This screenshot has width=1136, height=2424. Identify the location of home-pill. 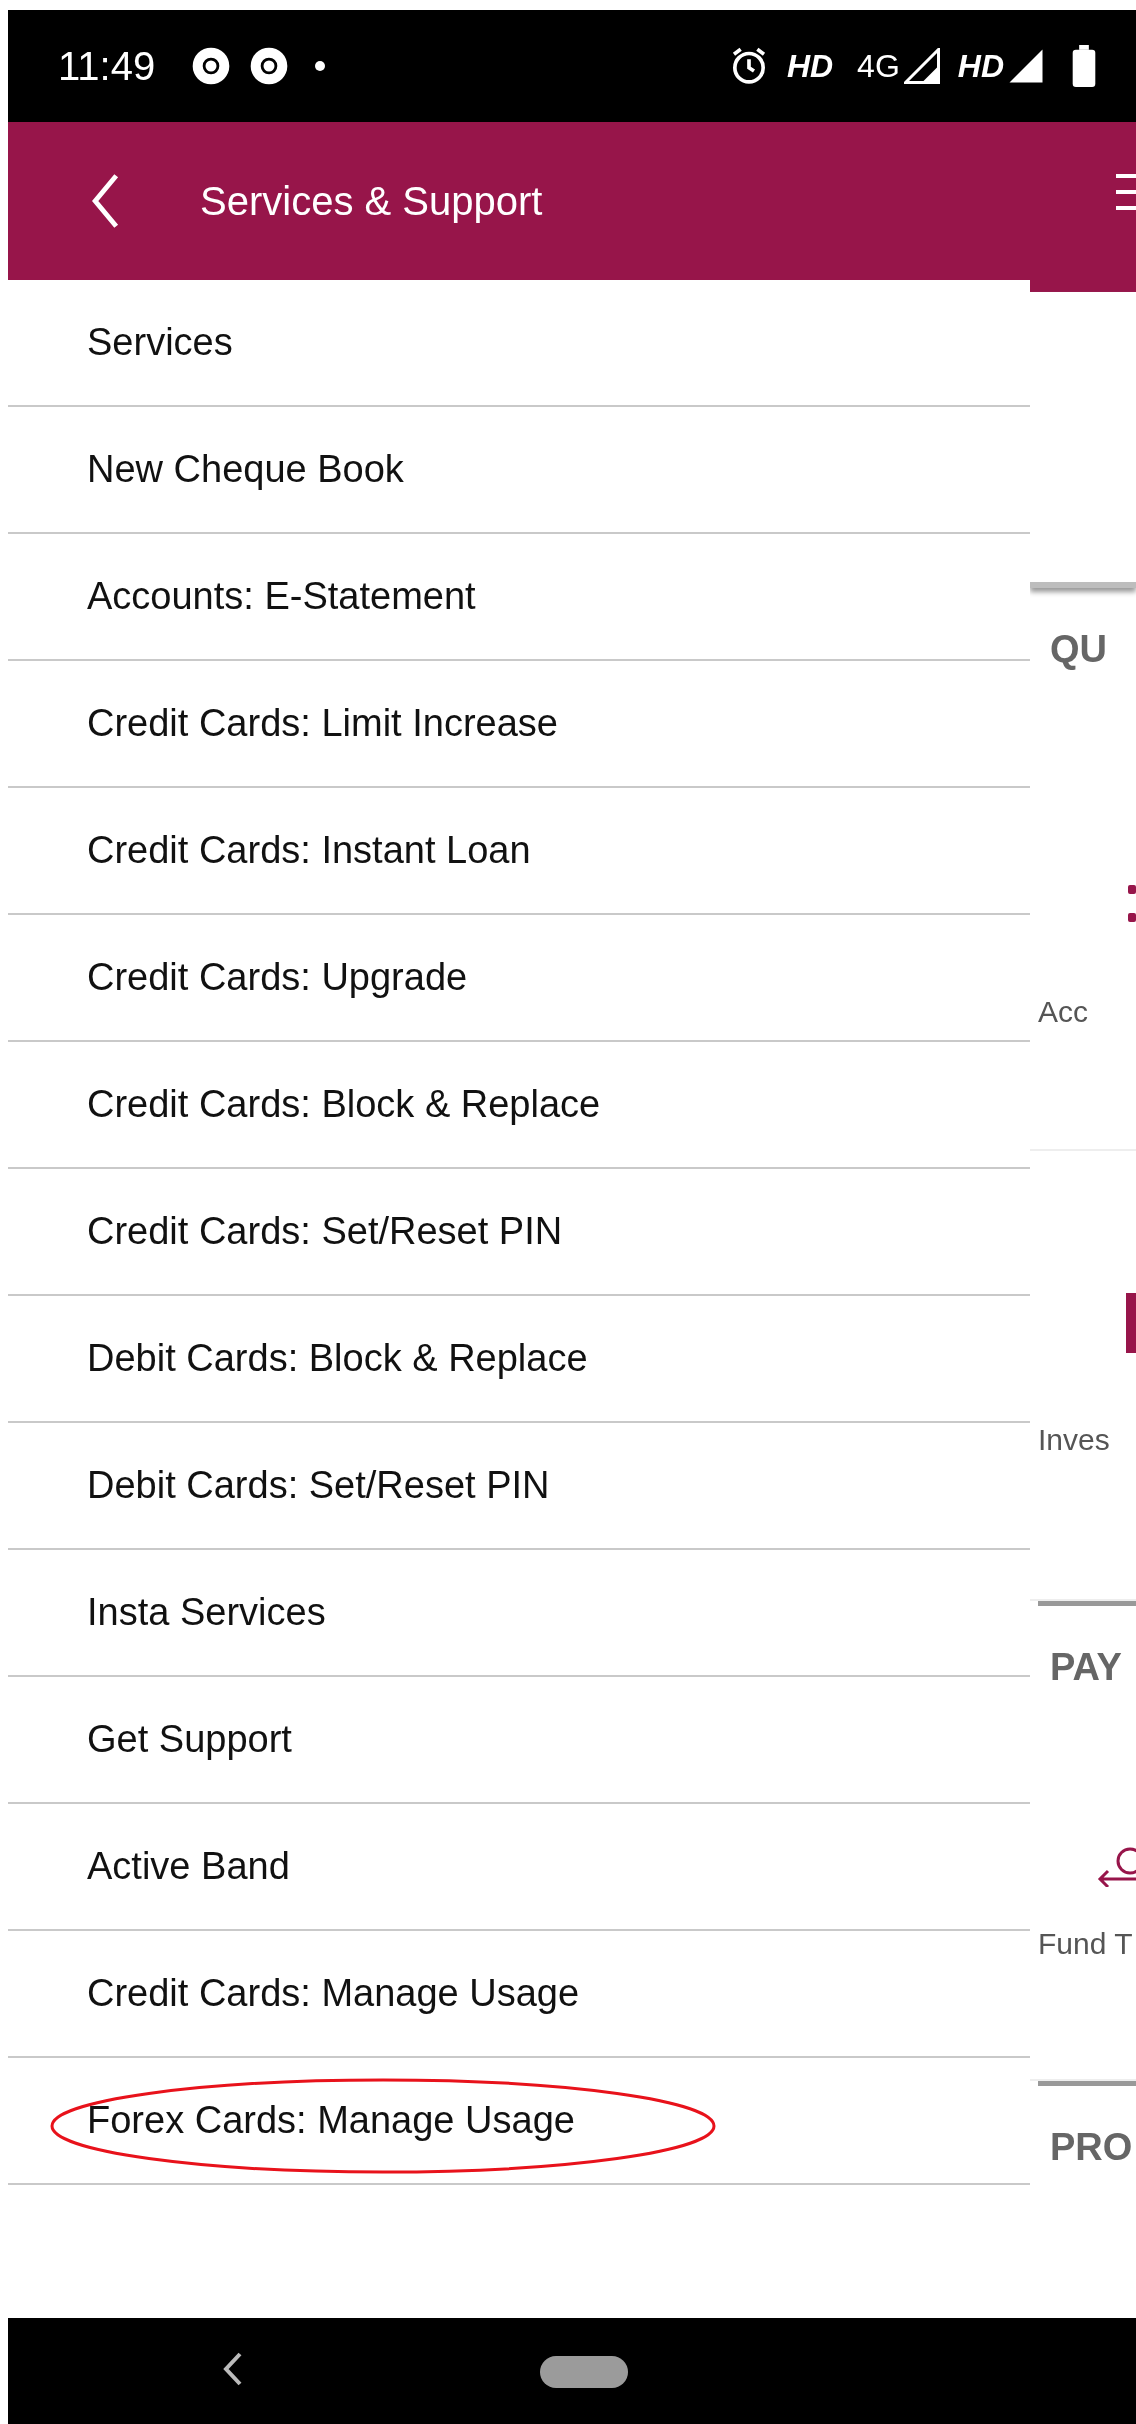
(584, 2372).